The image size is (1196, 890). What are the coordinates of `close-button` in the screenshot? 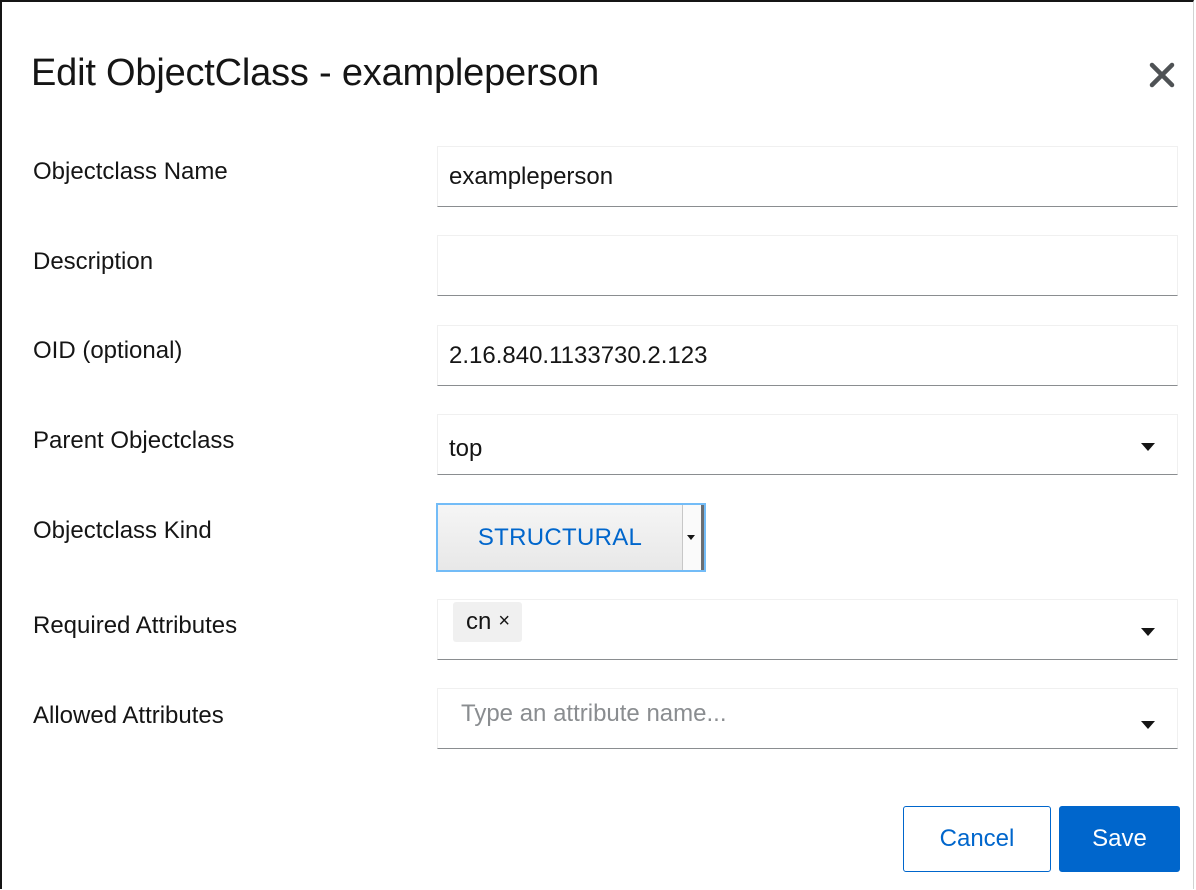 It's located at (1162, 75).